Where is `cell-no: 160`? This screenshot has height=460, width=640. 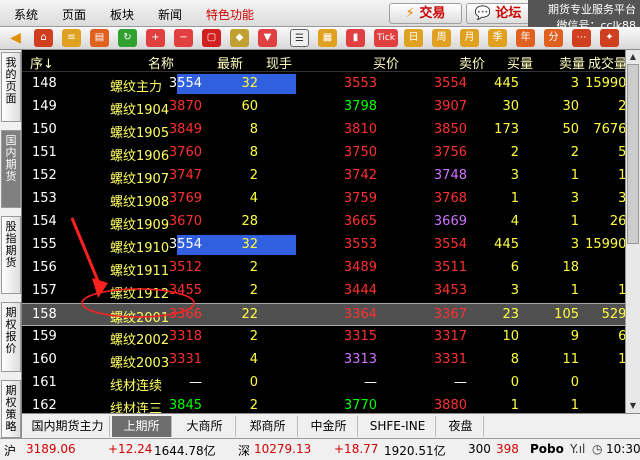 cell-no: 160 is located at coordinates (44, 359).